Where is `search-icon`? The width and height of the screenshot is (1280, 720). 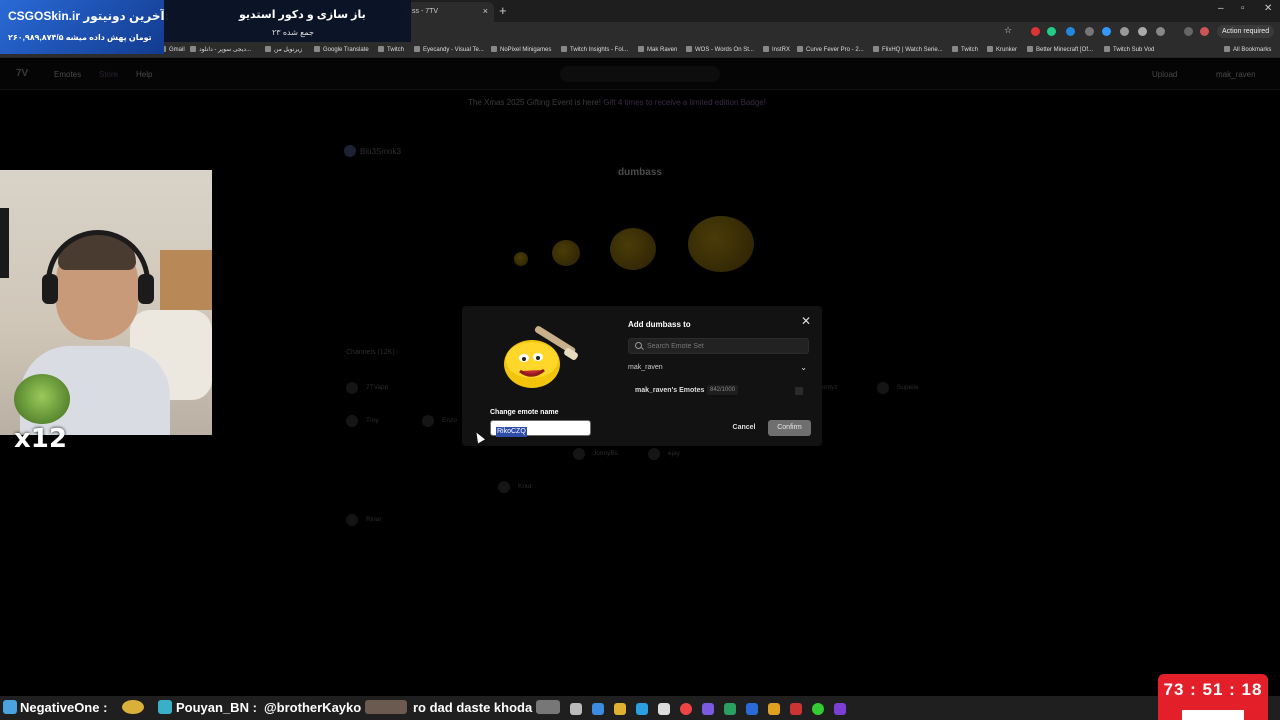 search-icon is located at coordinates (638, 345).